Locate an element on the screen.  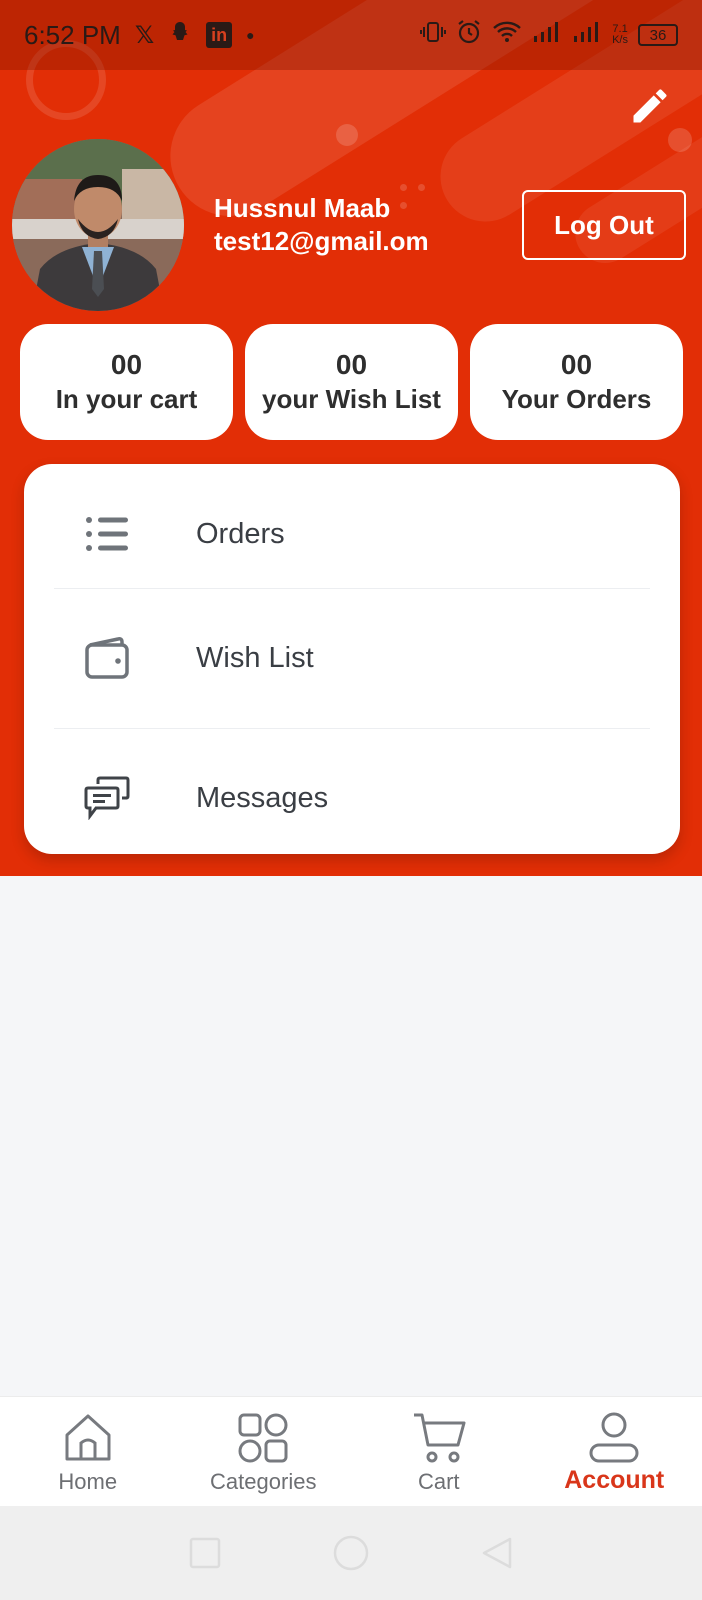
menu-label: Wish List is located at coordinates (255, 657).